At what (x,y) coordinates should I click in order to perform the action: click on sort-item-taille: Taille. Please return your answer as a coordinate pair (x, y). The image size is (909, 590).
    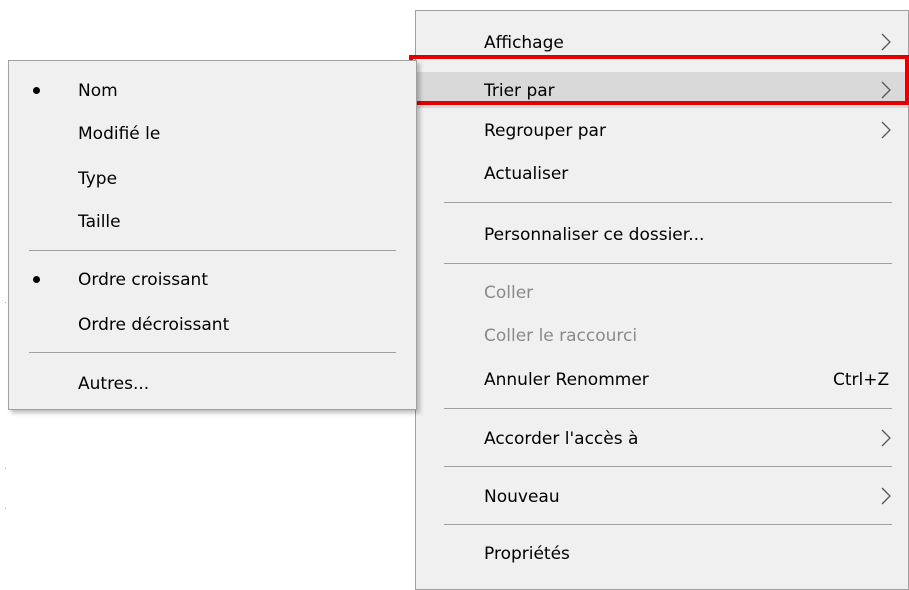
    Looking at the image, I should click on (212, 221).